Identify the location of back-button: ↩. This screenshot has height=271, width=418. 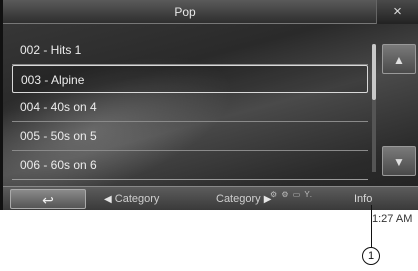
(48, 199).